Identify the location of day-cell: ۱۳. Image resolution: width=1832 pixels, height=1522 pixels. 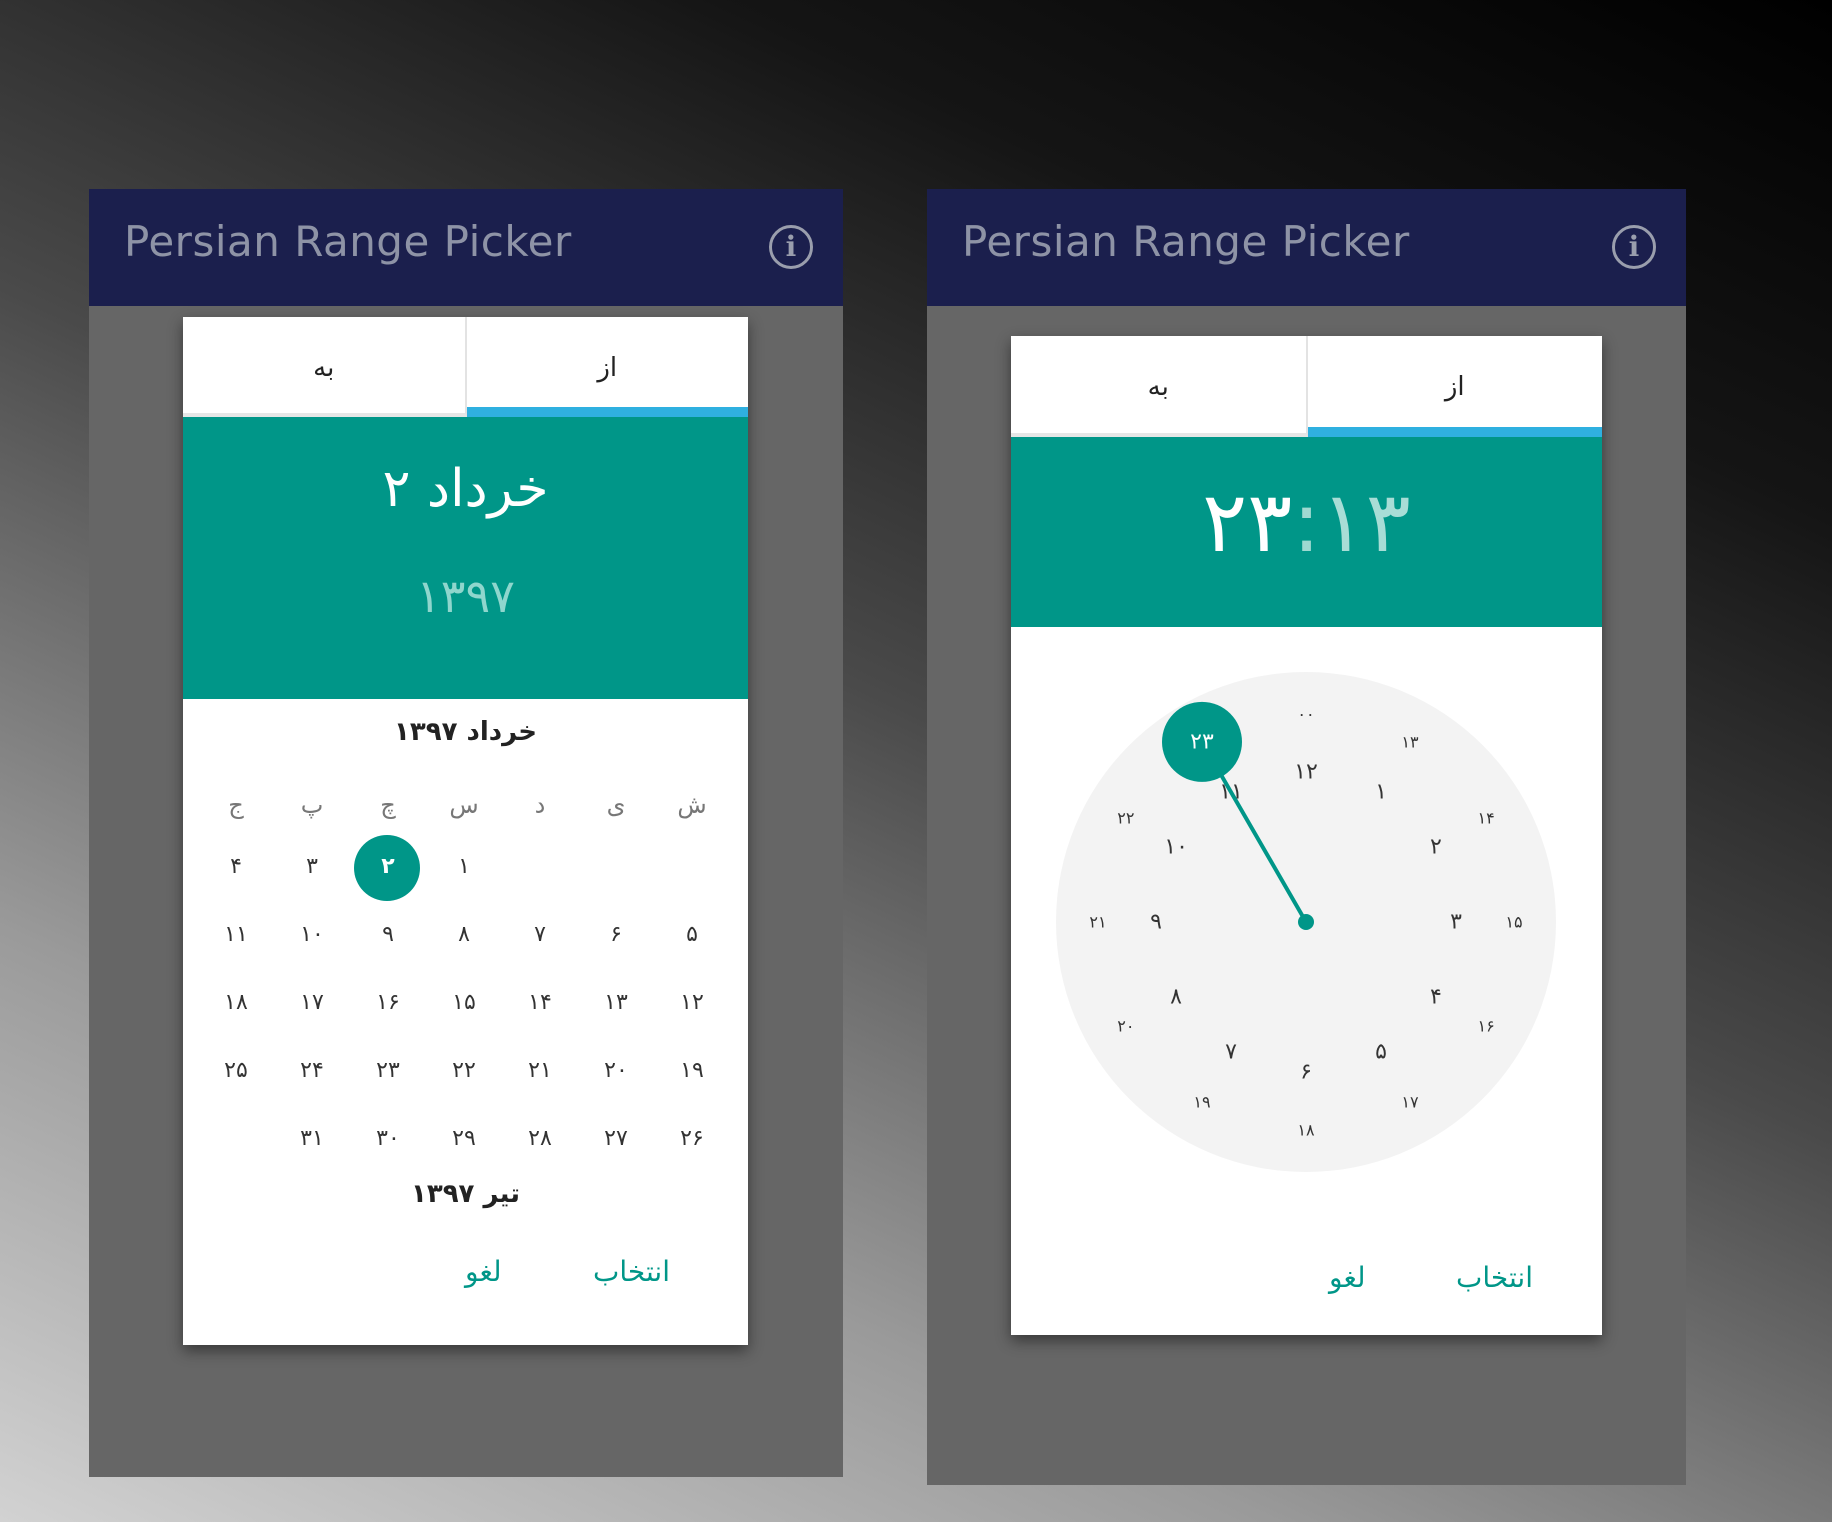
(616, 1003).